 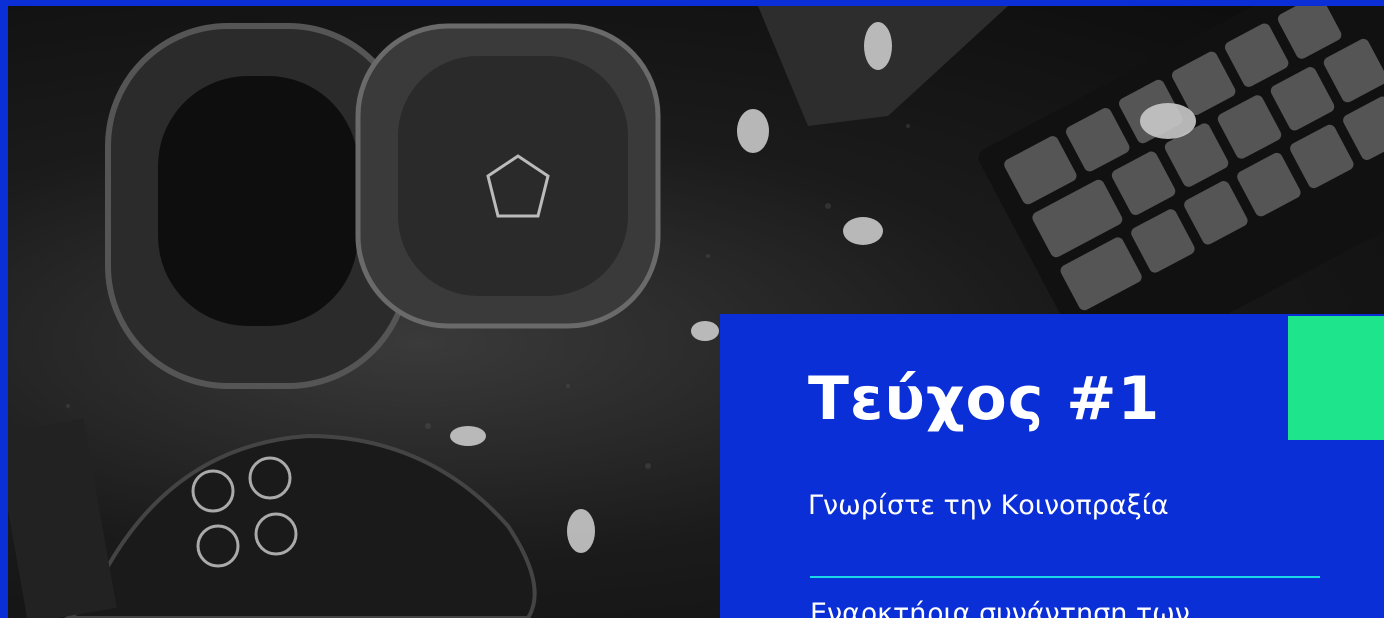 I want to click on section-link-kickoff-meeting: Εναρκτήρια συνάντηση των, so click(x=1000, y=608).